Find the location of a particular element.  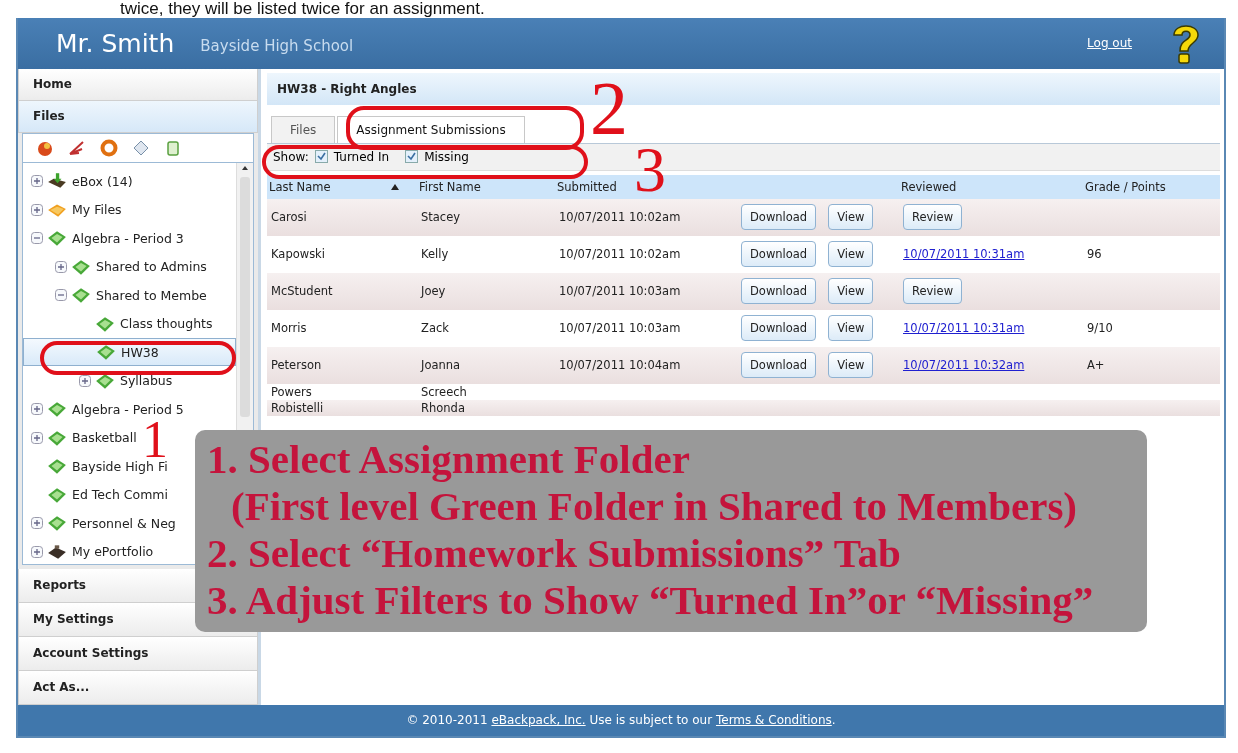

inbox-icon is located at coordinates (57, 181).